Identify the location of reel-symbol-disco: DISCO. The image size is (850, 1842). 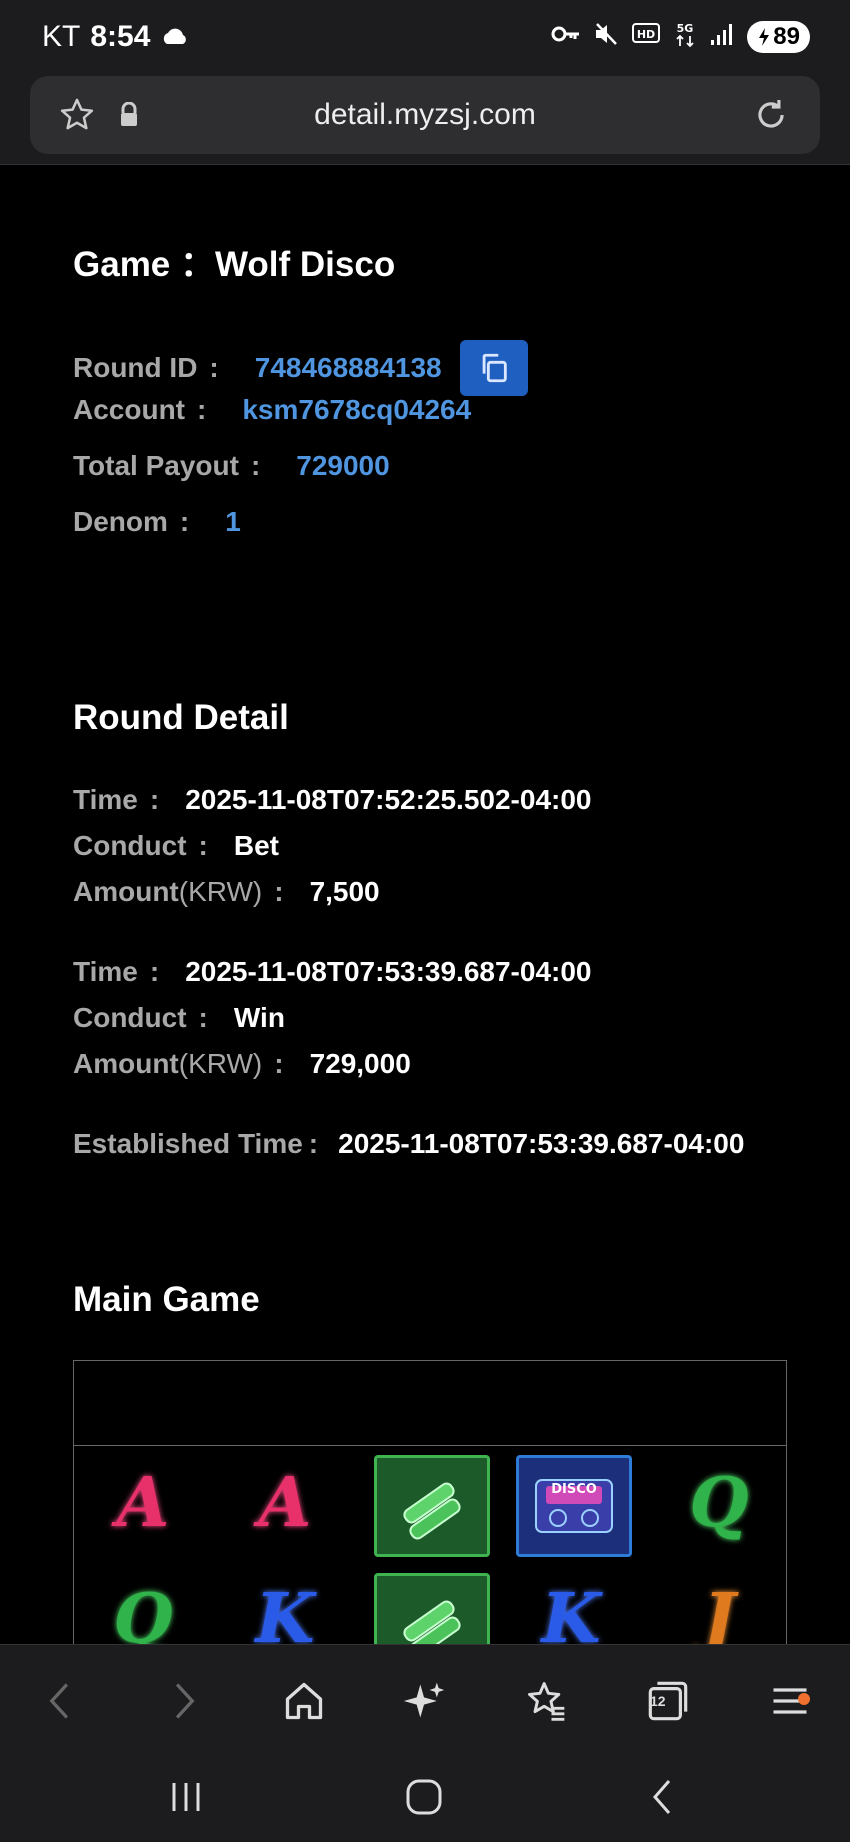
(574, 1506).